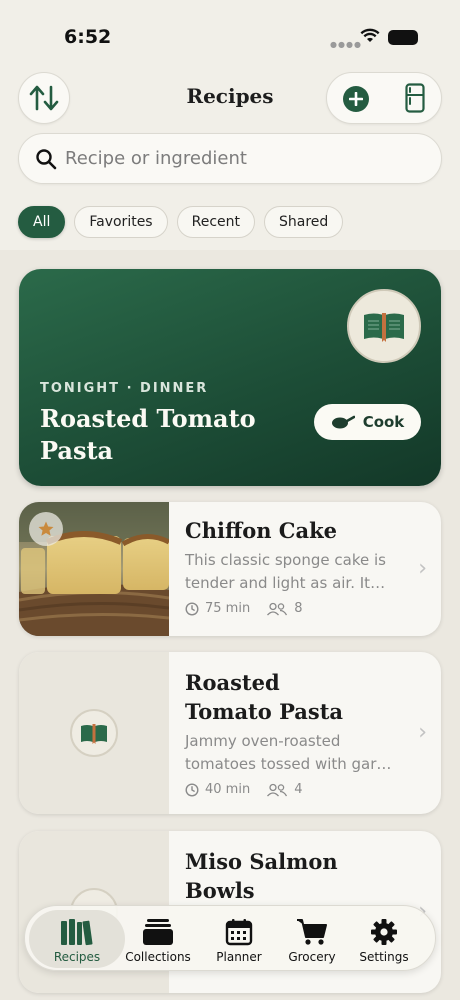  I want to click on tab-collections: Collections, so click(158, 939).